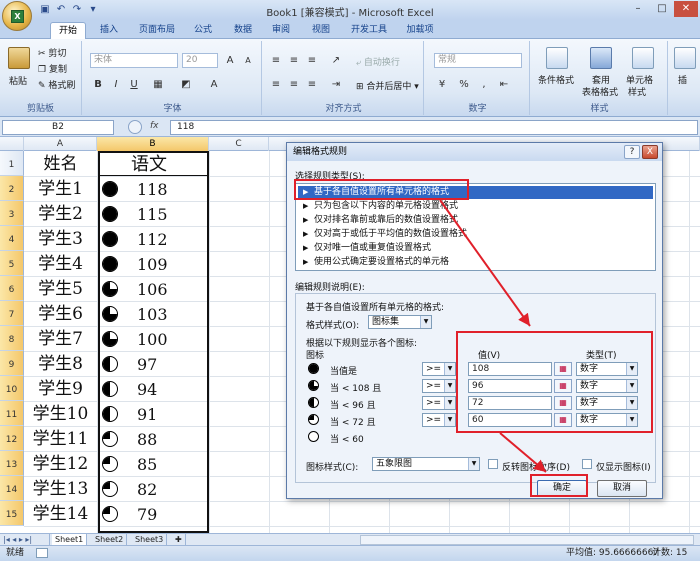 Image resolution: width=700 pixels, height=561 pixels. I want to click on align-bottom-icon: ≡, so click(312, 60).